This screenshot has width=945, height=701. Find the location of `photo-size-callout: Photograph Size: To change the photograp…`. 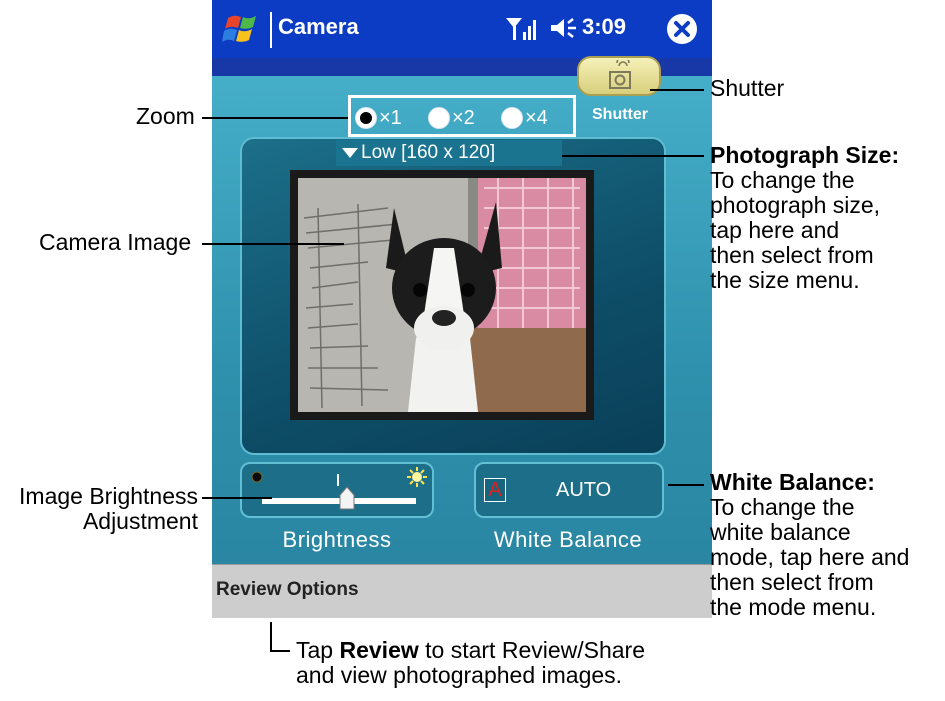

photo-size-callout: Photograph Size: To change the photograp… is located at coordinates (804, 218).